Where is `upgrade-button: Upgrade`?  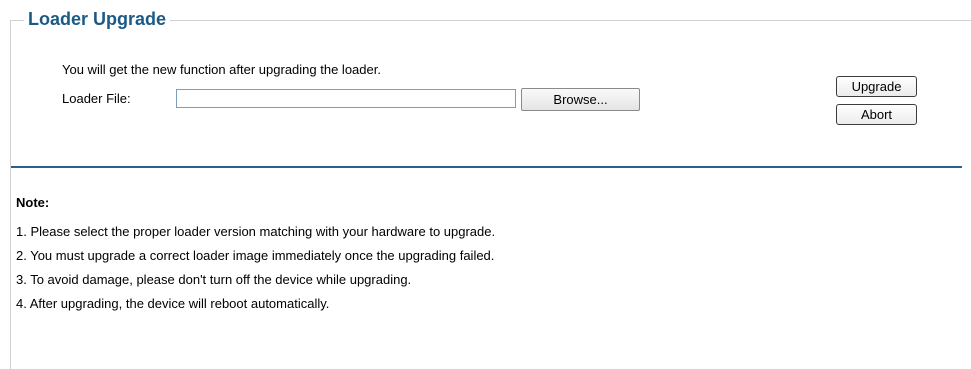
upgrade-button: Upgrade is located at coordinates (876, 86).